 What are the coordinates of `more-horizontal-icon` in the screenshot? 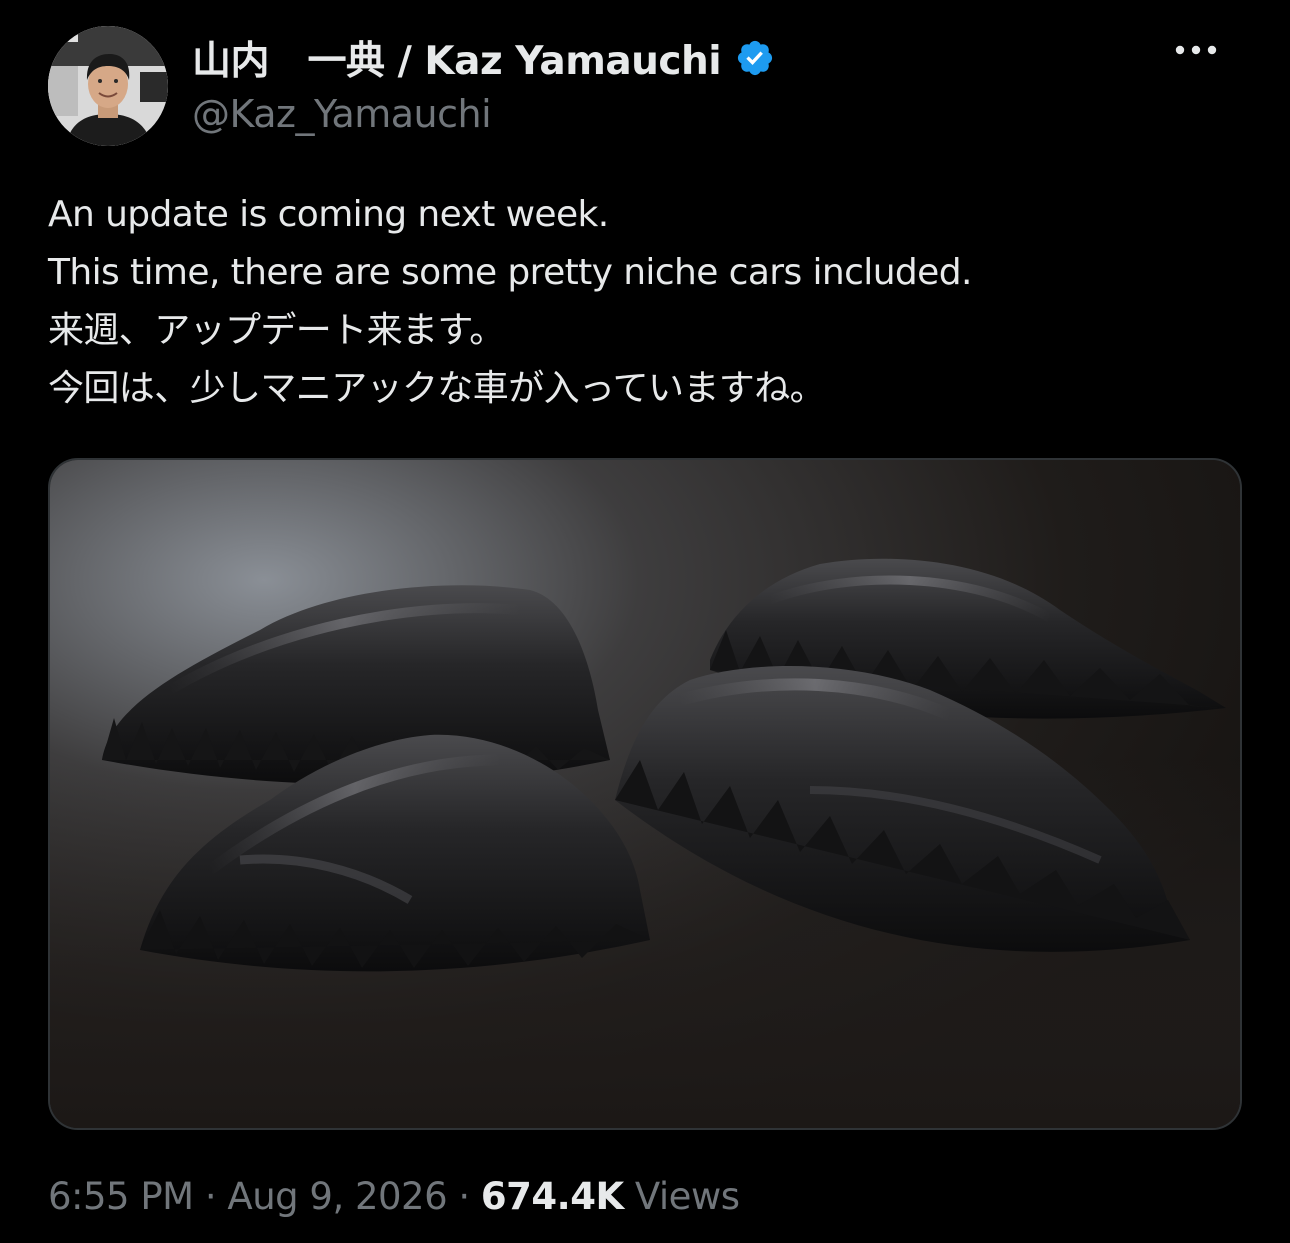 It's located at (1196, 50).